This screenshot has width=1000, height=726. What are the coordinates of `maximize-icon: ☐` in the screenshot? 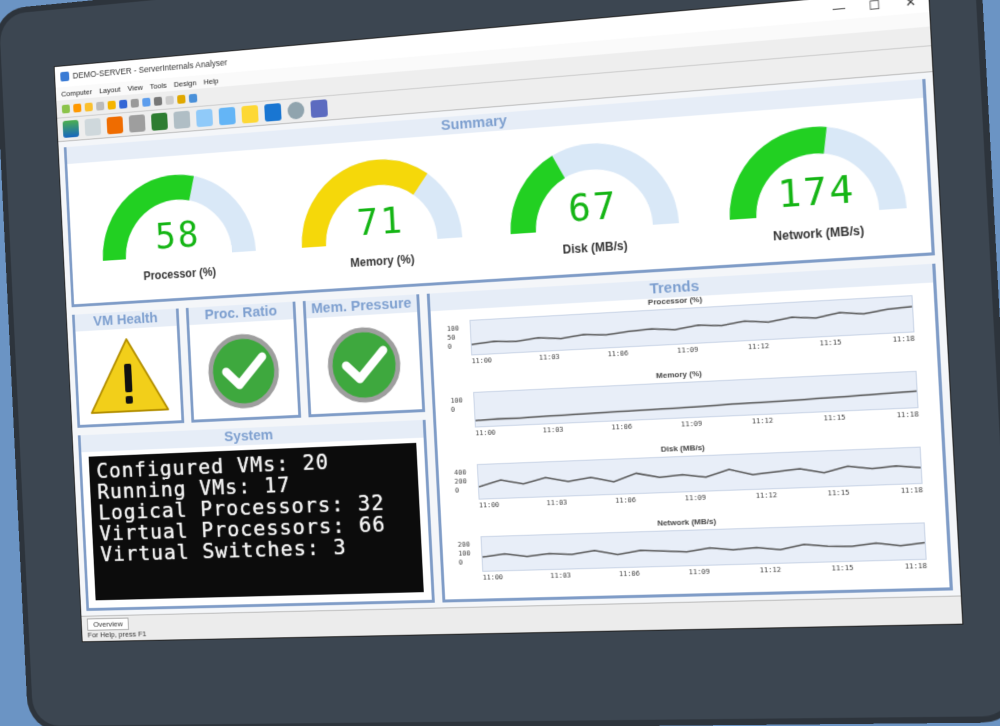 It's located at (874, 7).